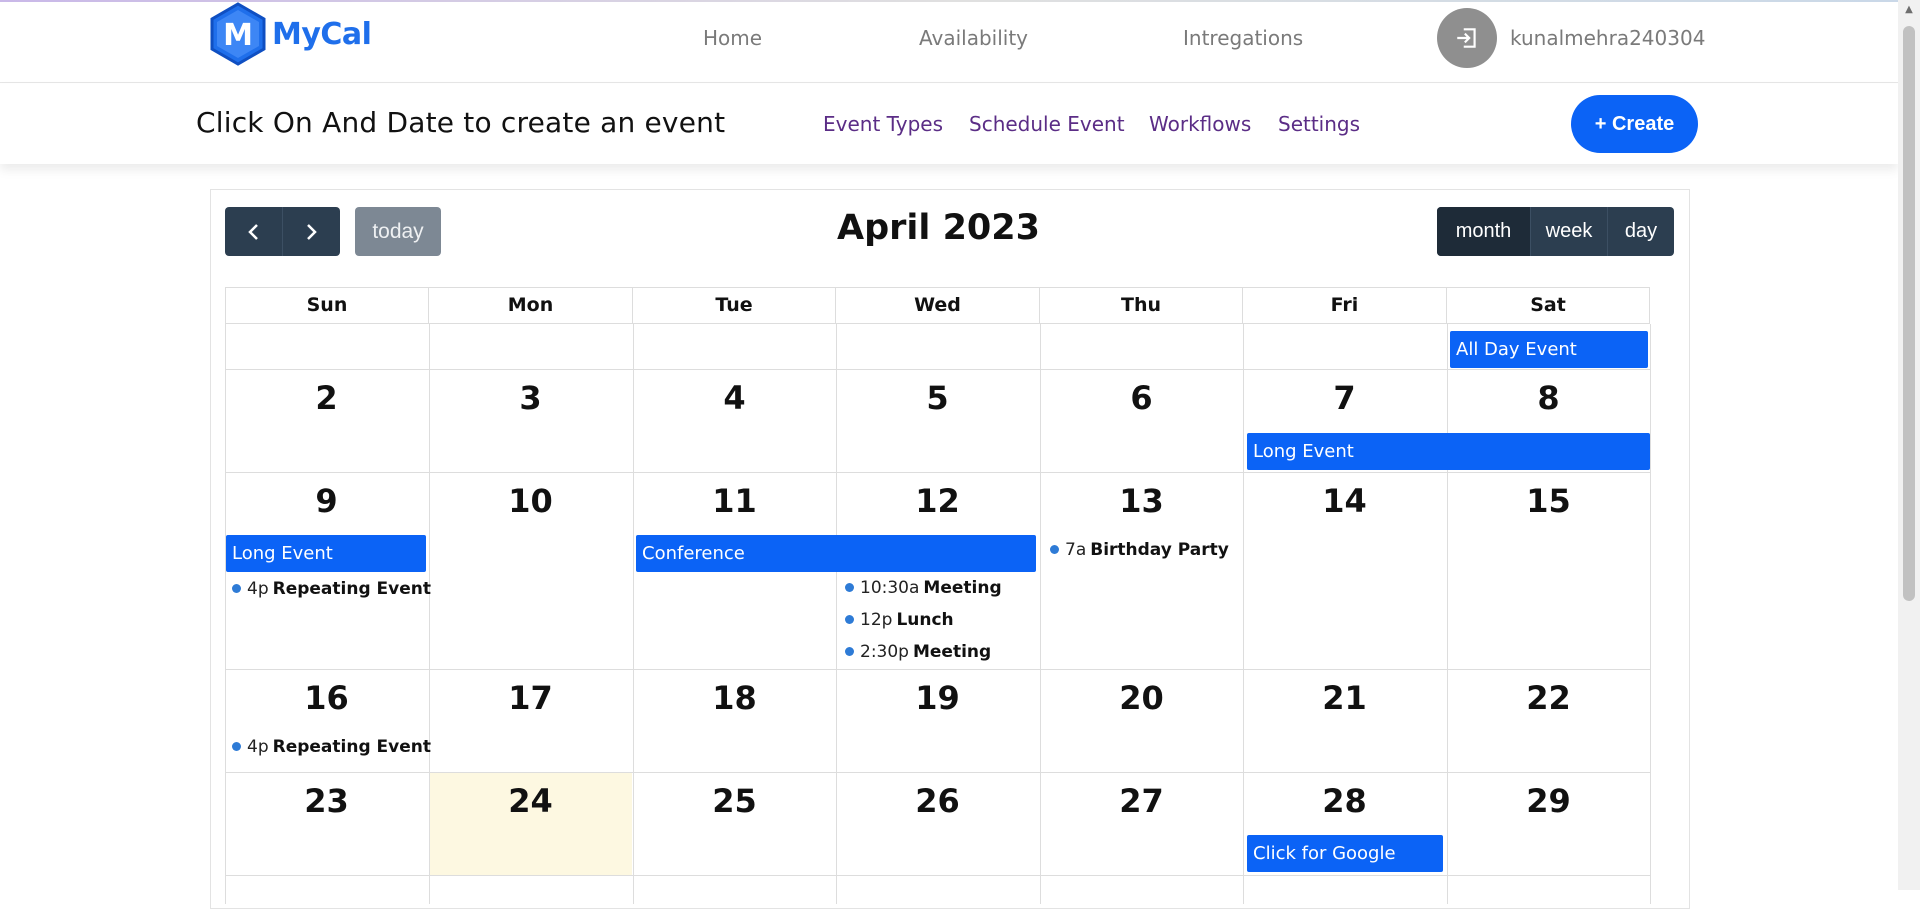 This screenshot has height=909, width=1920. What do you see at coordinates (530, 698) in the screenshot?
I see `day-number: 17` at bounding box center [530, 698].